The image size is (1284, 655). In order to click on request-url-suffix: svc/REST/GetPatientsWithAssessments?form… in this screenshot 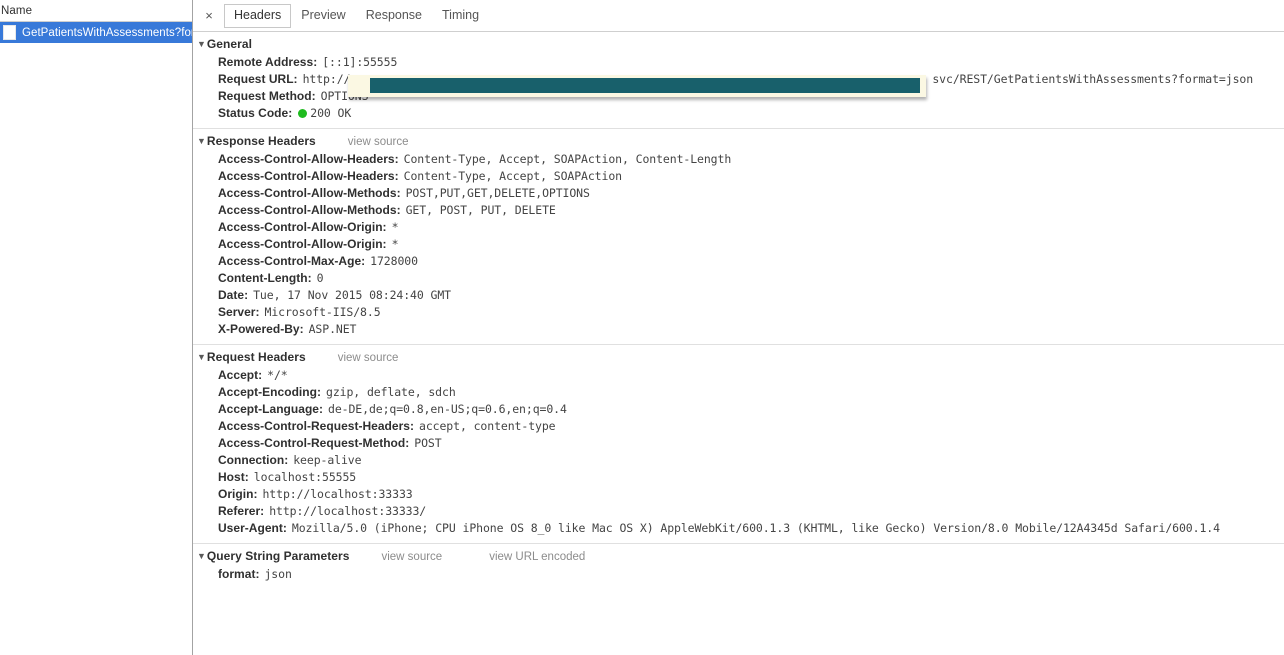, I will do `click(1093, 79)`.